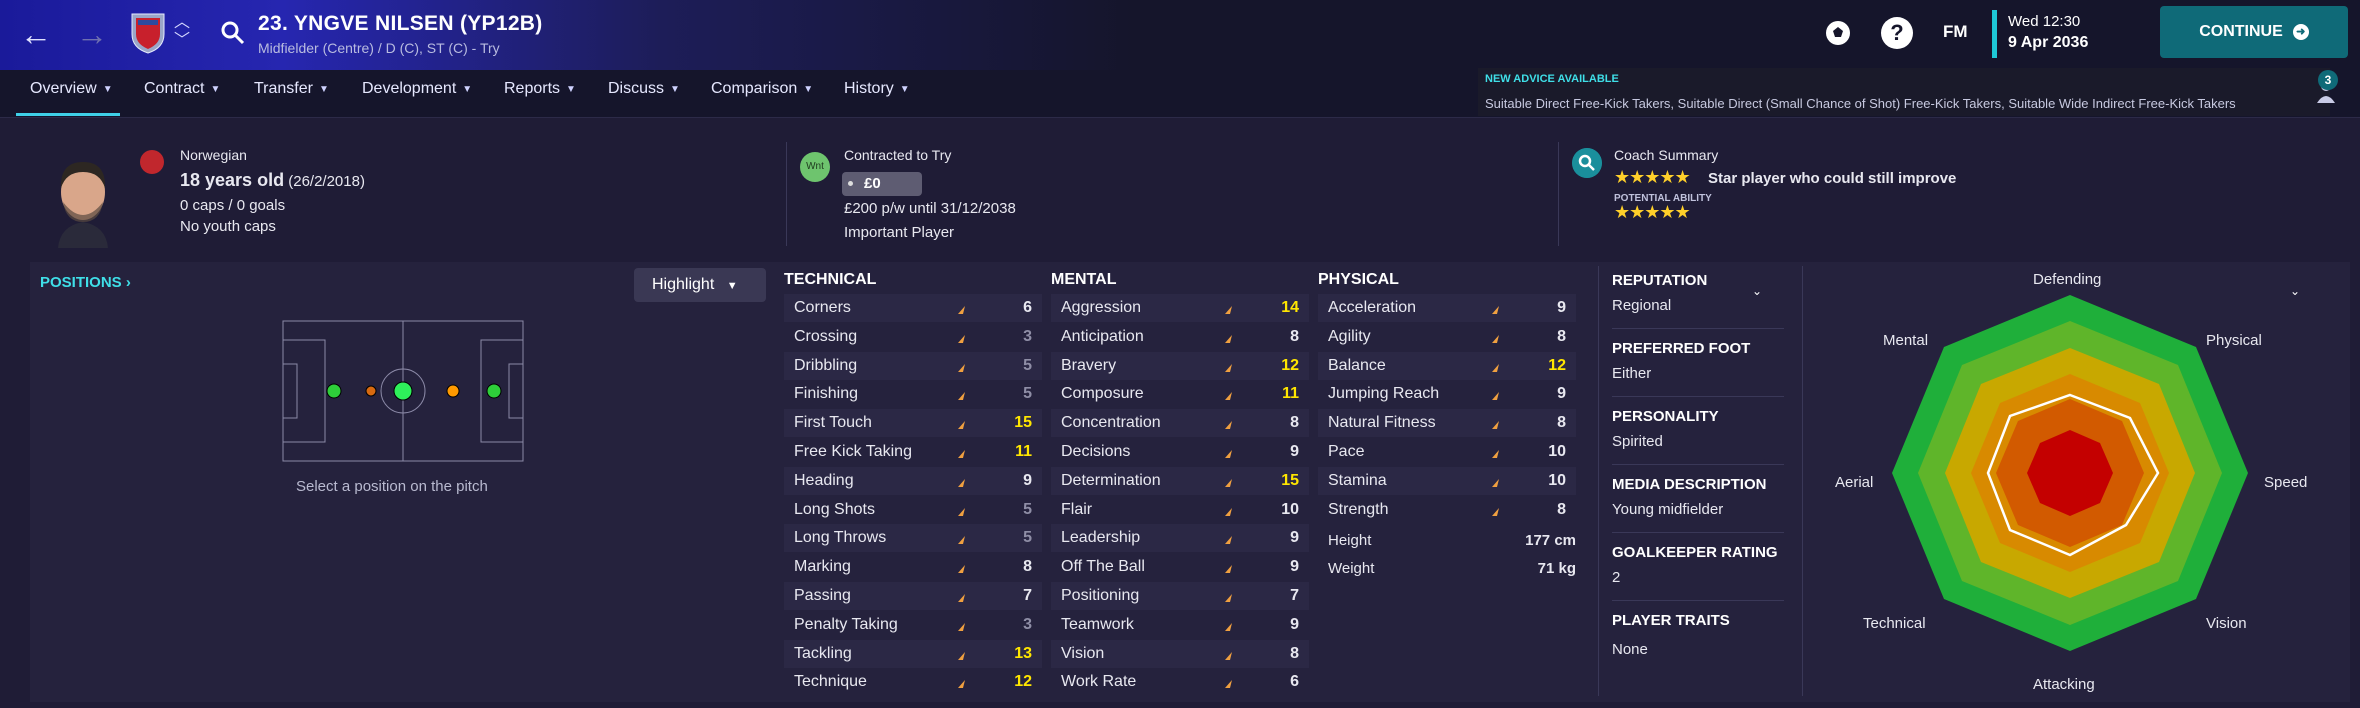 This screenshot has height=708, width=2360. What do you see at coordinates (1906, 340) in the screenshot?
I see `radar-label-mental: Mental` at bounding box center [1906, 340].